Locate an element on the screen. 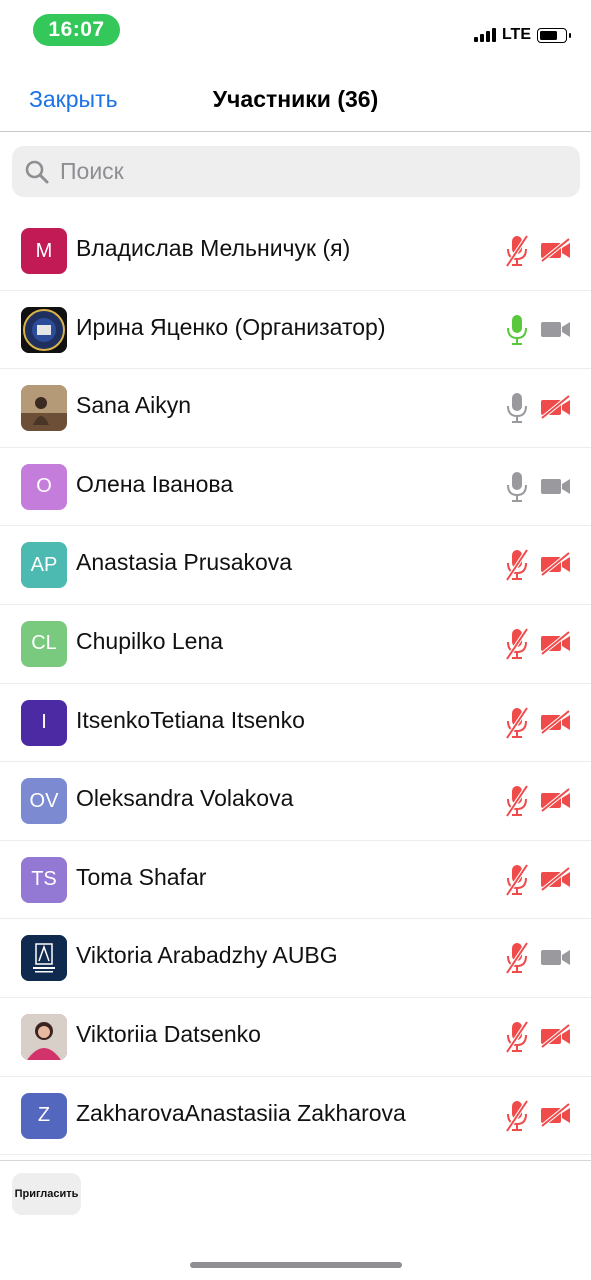 The height and width of the screenshot is (1280, 591). participant-row: OV Oleksandra Volakova is located at coordinates (295, 801).